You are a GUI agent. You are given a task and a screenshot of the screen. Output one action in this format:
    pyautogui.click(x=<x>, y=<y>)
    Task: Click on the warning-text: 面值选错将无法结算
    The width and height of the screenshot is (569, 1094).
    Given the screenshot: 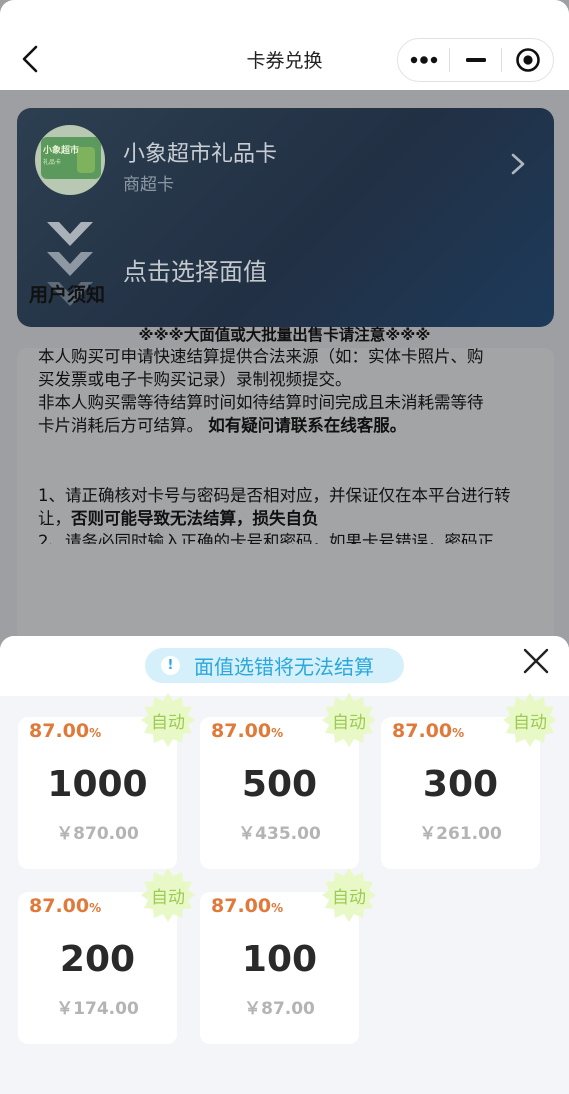 What is the action you would take?
    pyautogui.click(x=284, y=667)
    